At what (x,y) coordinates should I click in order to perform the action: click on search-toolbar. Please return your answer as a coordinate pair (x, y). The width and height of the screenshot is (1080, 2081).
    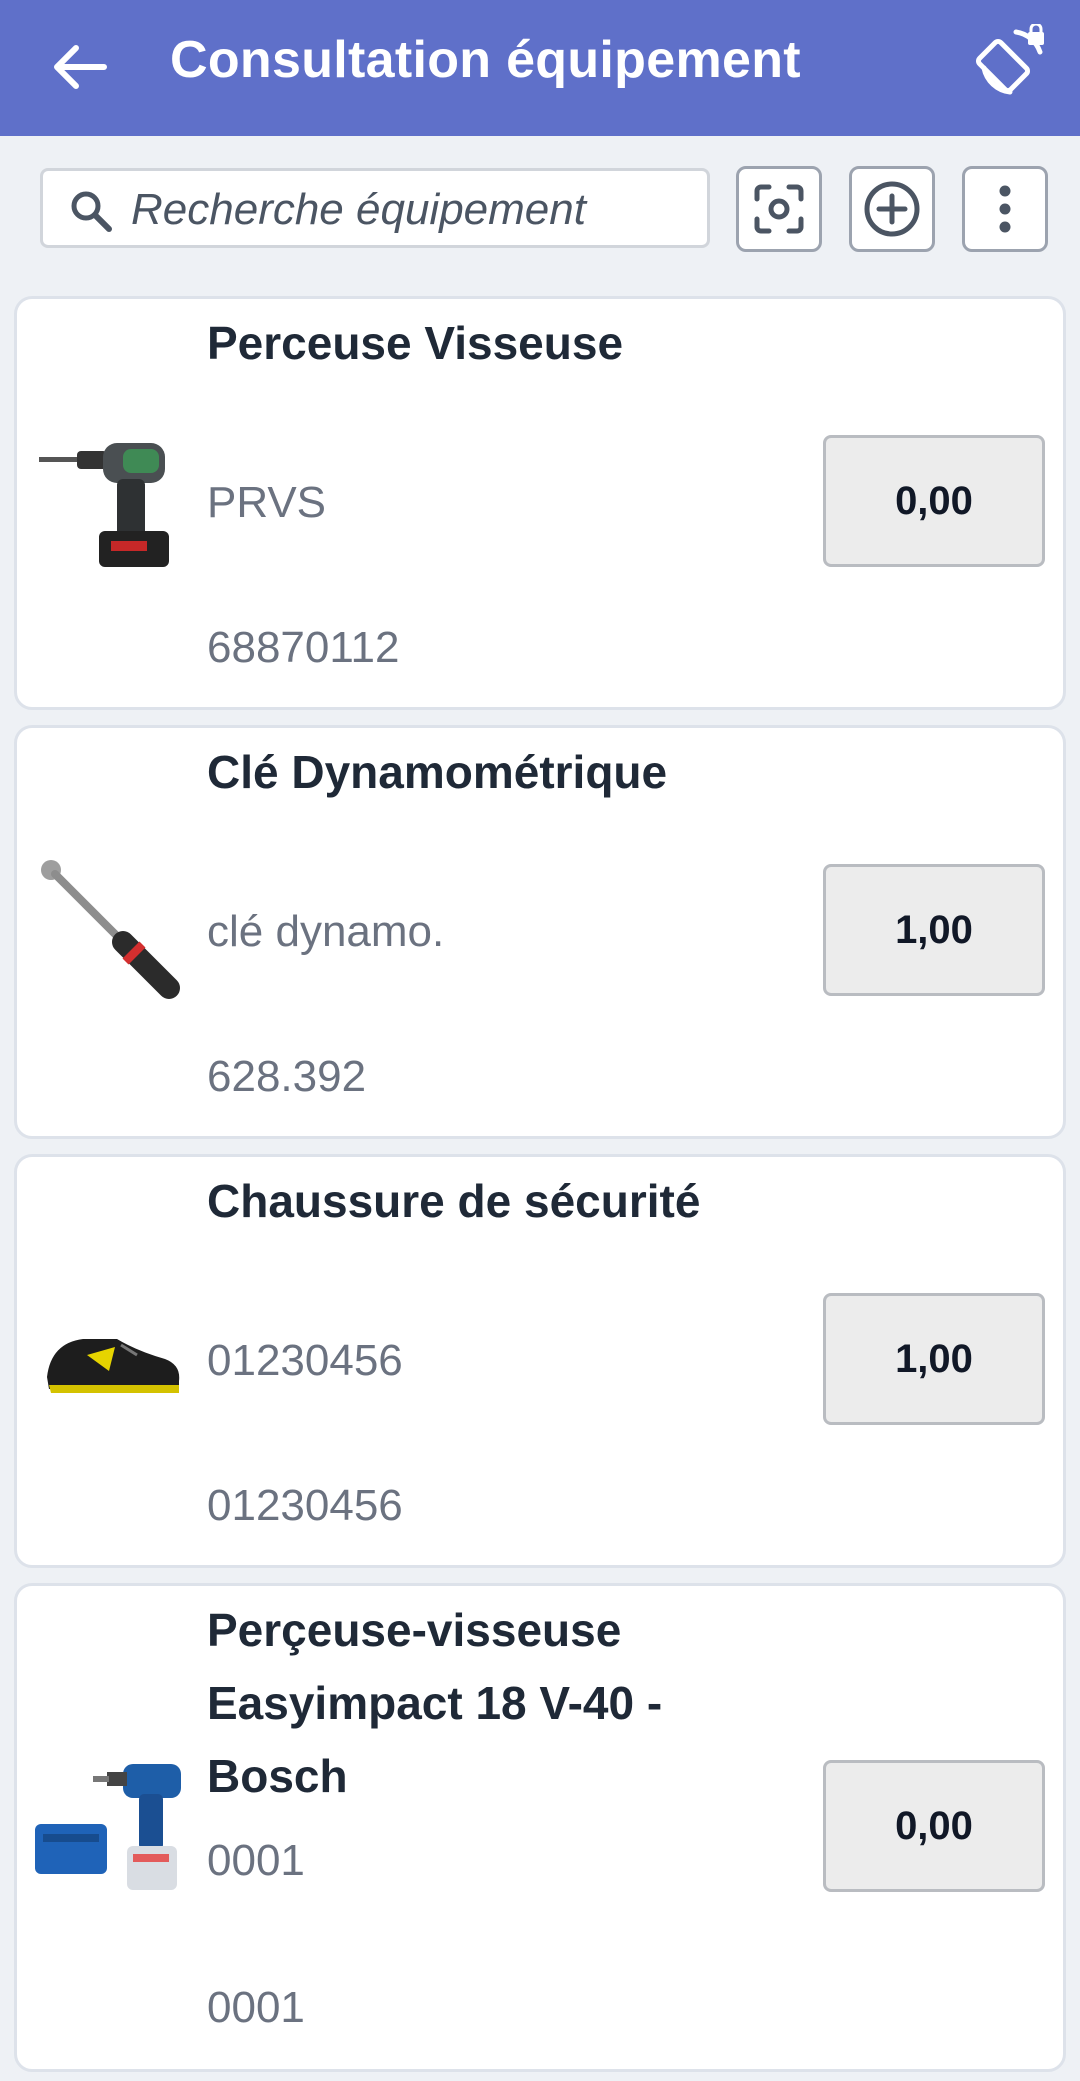
    Looking at the image, I should click on (540, 210).